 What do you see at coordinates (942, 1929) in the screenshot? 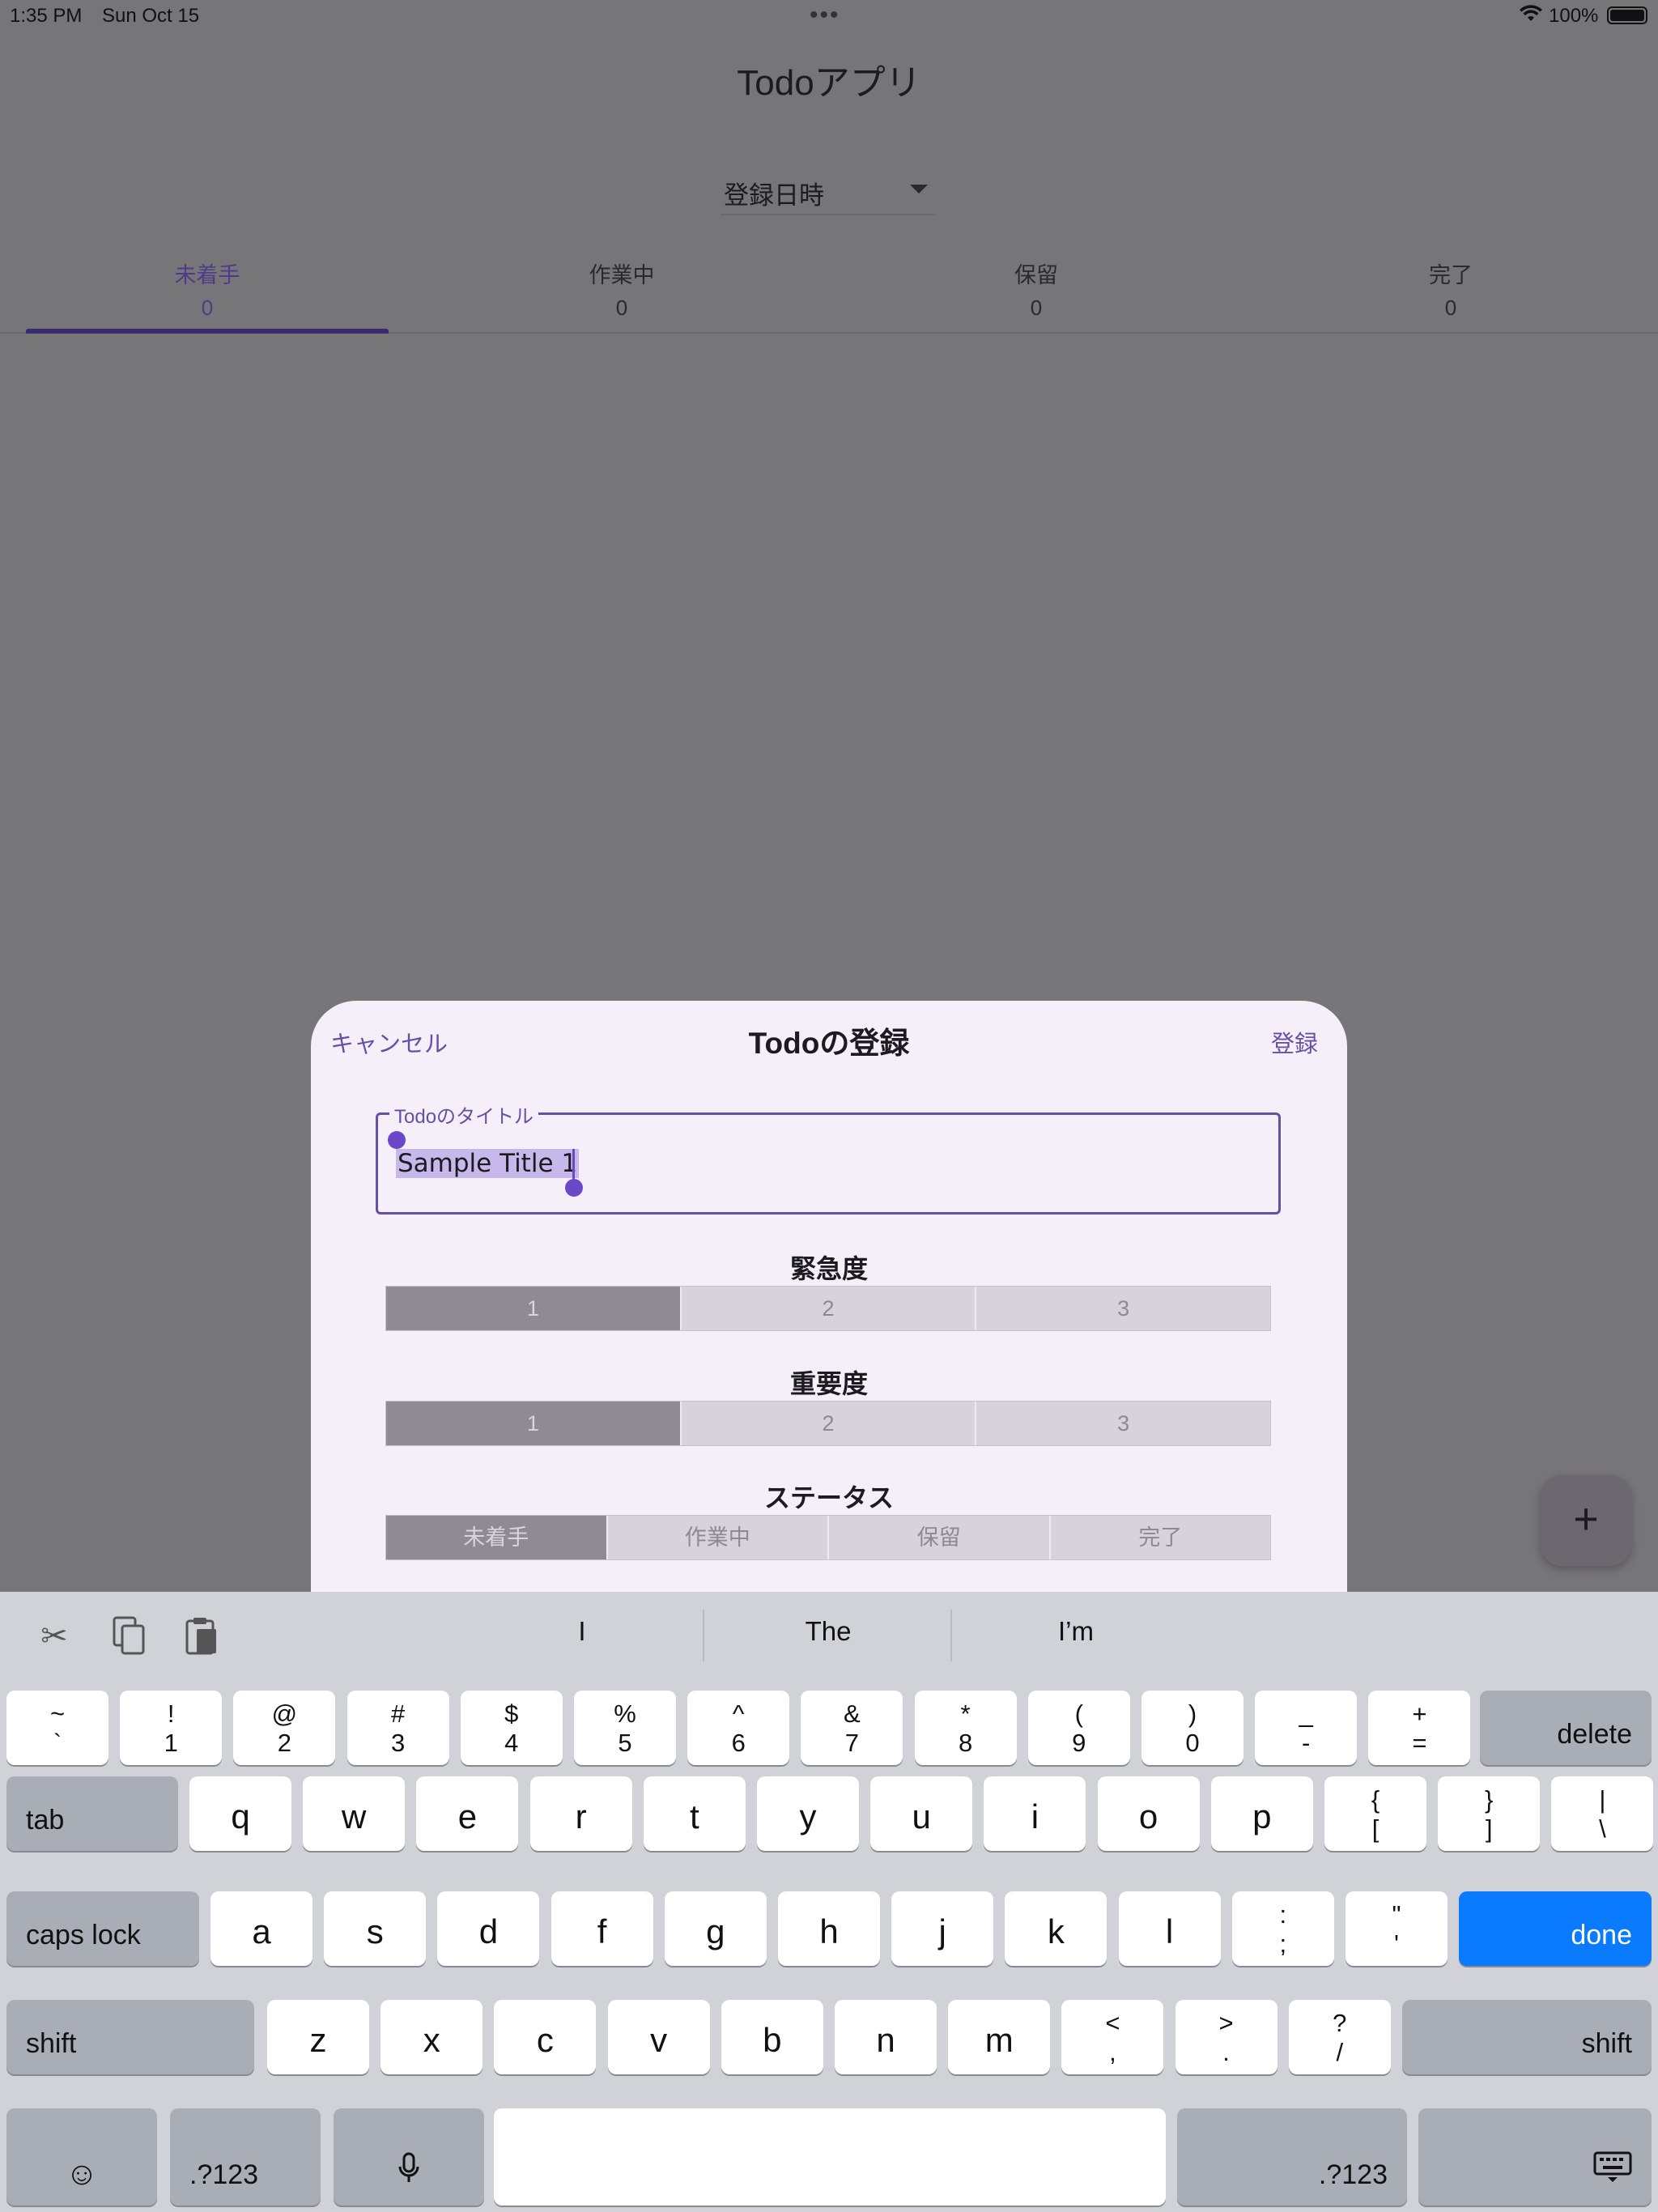
I see `key-j: j` at bounding box center [942, 1929].